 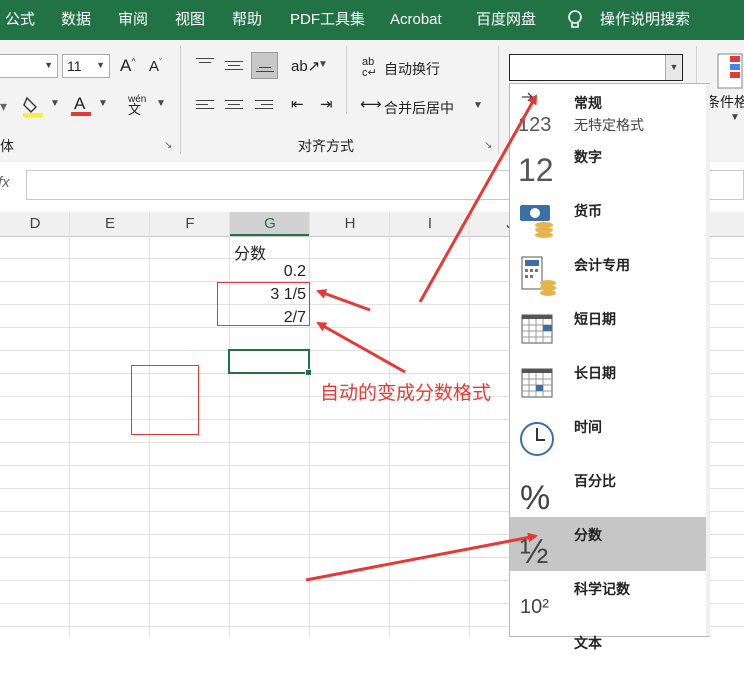 I want to click on arrow-to-g4, so click(x=361, y=347).